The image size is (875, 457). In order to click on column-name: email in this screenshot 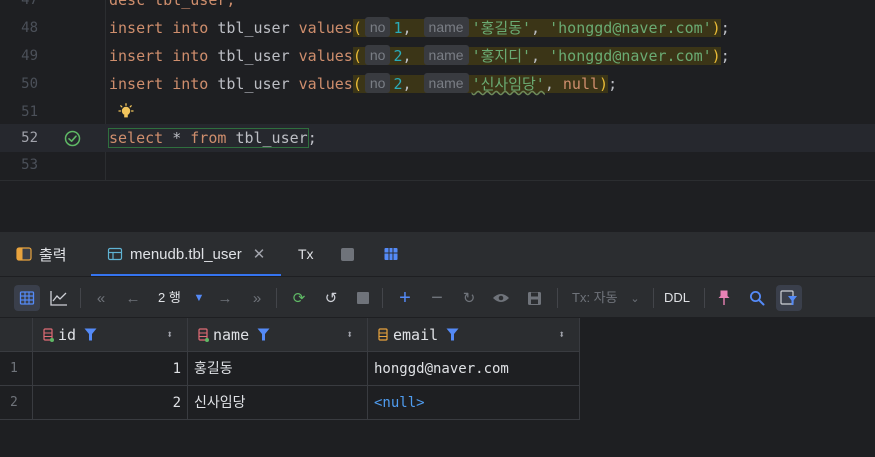, I will do `click(416, 335)`.